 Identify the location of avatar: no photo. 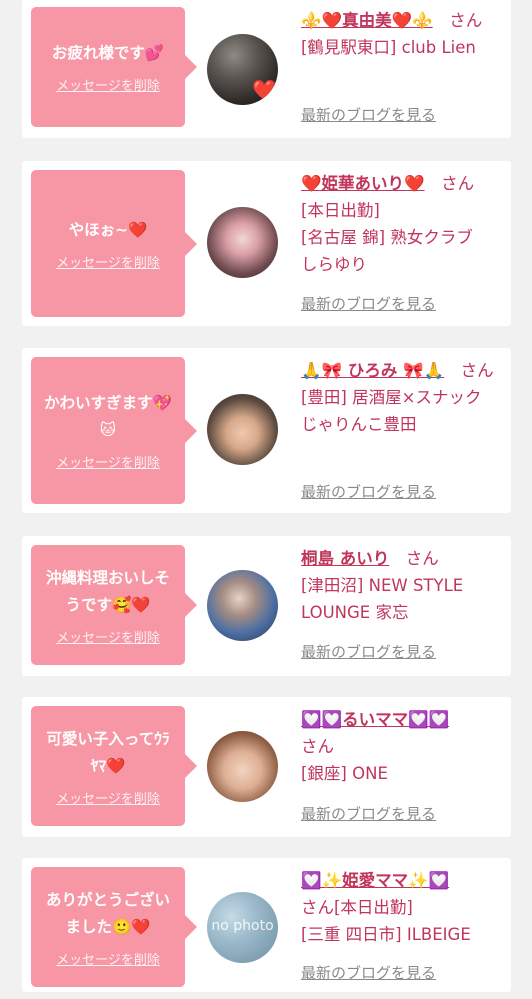
(242, 927).